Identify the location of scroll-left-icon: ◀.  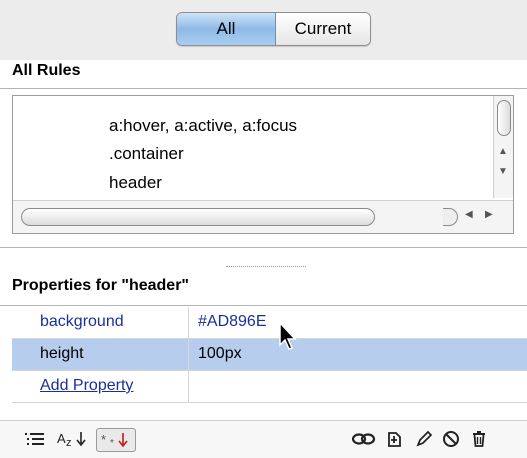
(469, 214).